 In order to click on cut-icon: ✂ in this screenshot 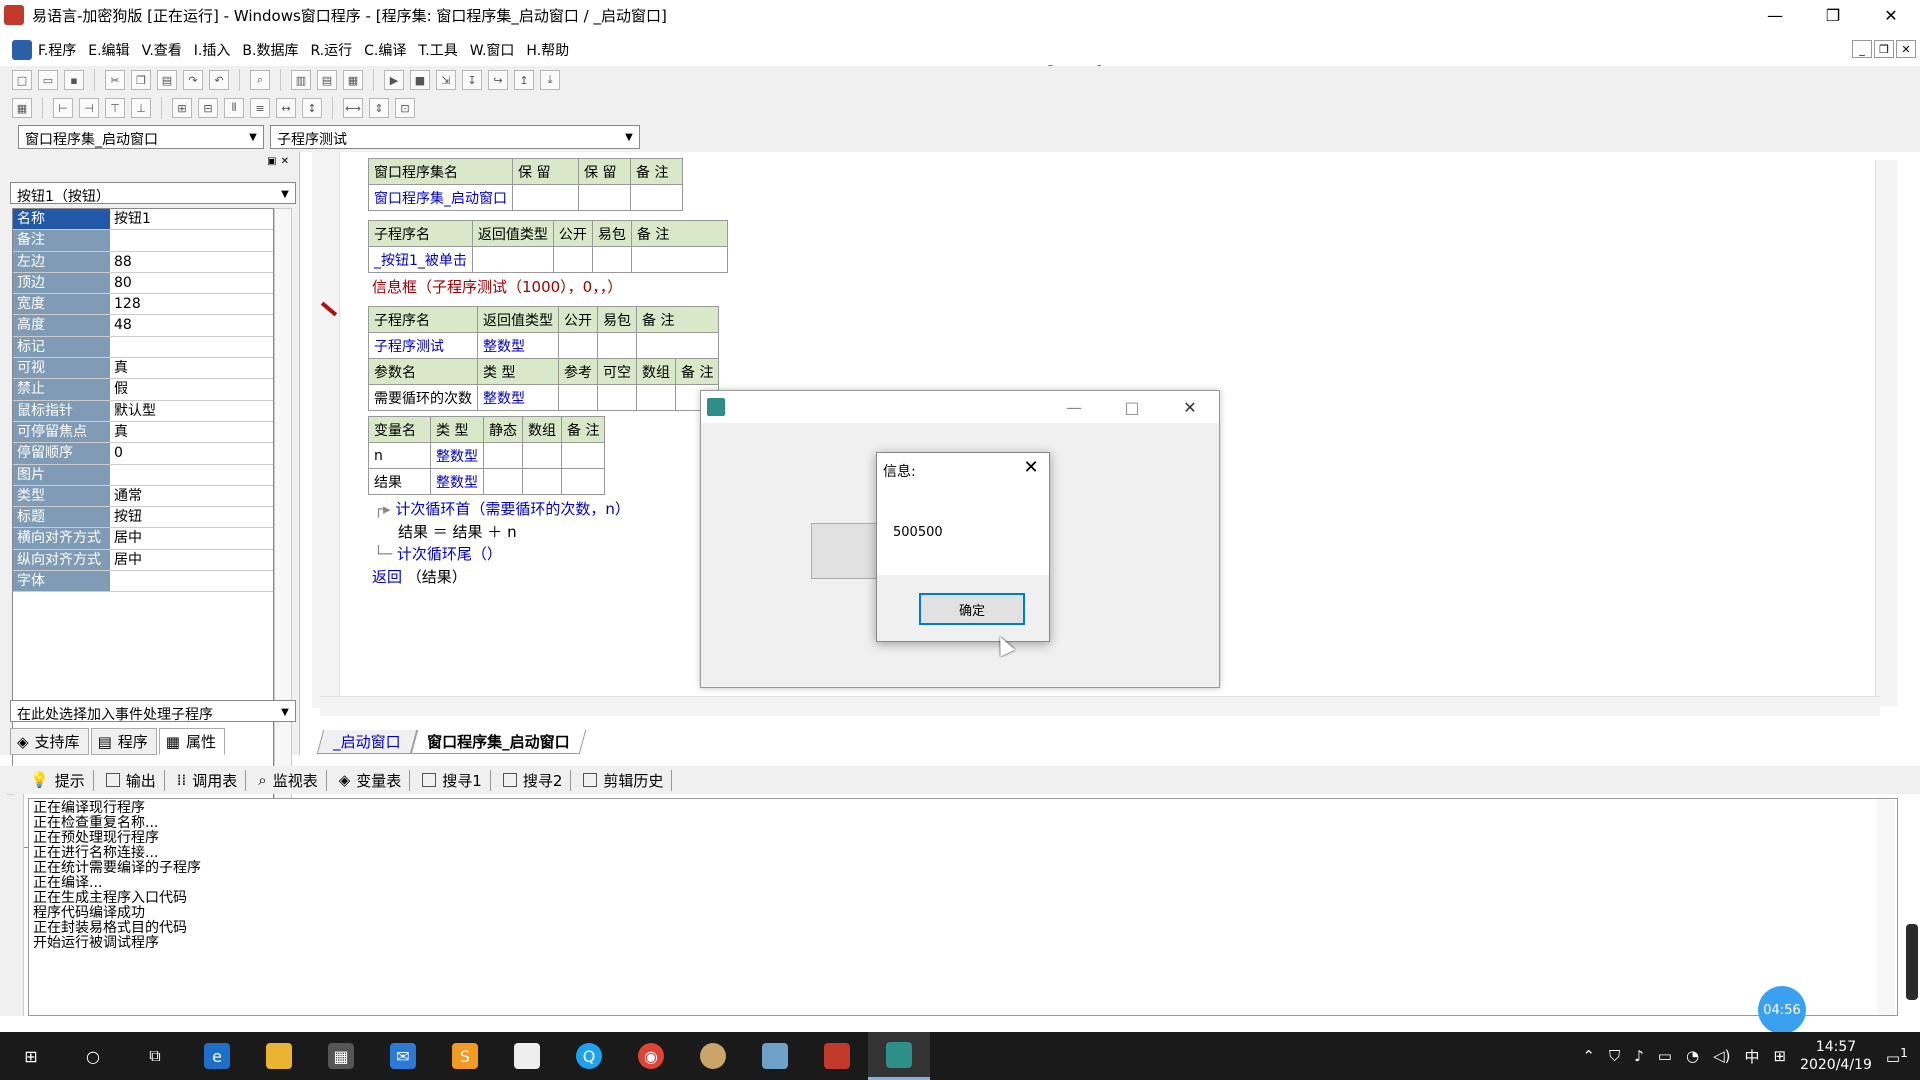, I will do `click(115, 80)`.